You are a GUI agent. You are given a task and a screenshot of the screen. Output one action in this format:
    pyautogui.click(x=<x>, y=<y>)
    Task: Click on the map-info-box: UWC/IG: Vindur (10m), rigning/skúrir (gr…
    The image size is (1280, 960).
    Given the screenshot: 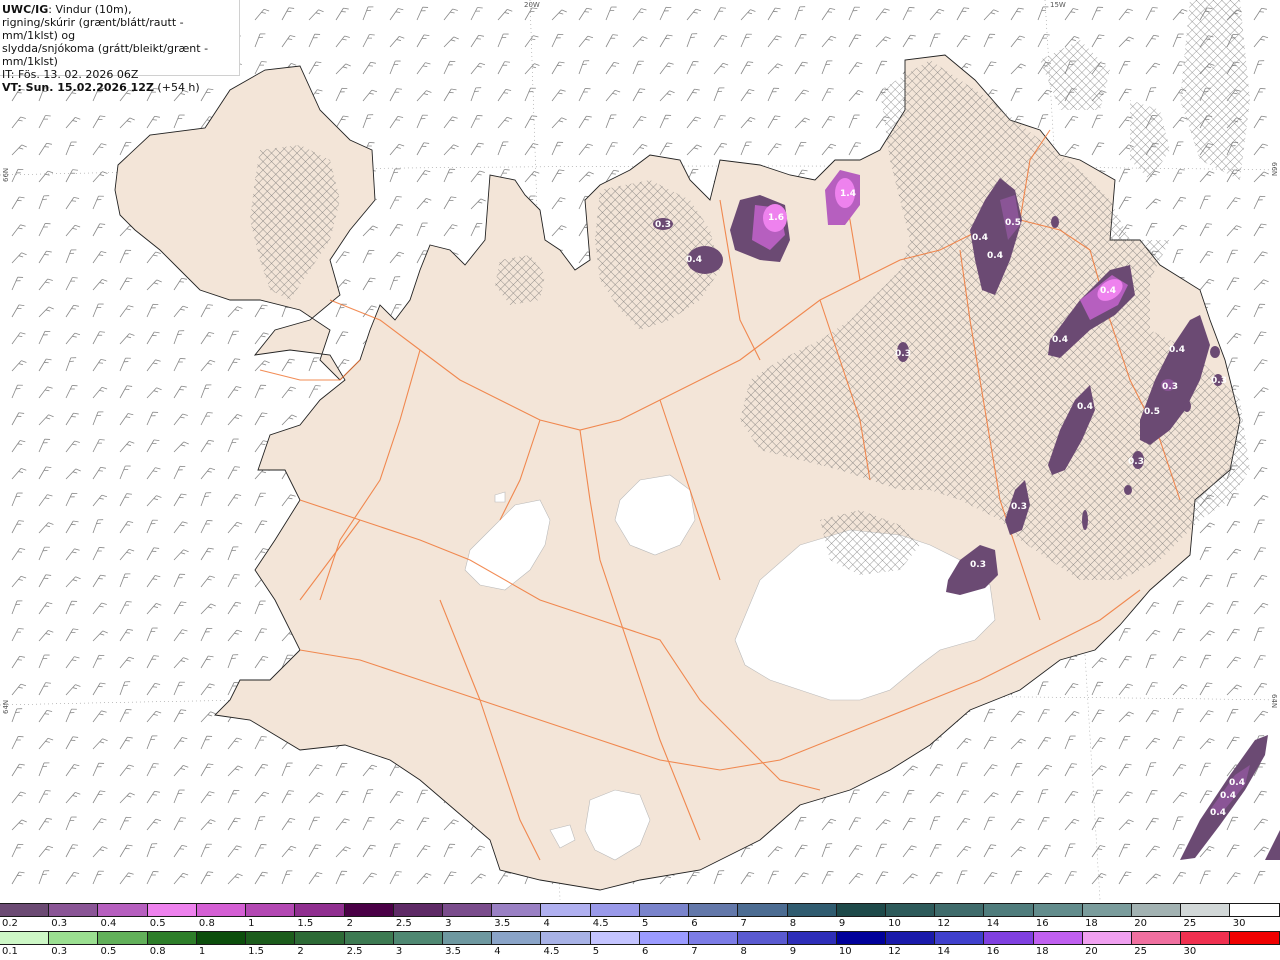 What is the action you would take?
    pyautogui.click(x=120, y=47)
    